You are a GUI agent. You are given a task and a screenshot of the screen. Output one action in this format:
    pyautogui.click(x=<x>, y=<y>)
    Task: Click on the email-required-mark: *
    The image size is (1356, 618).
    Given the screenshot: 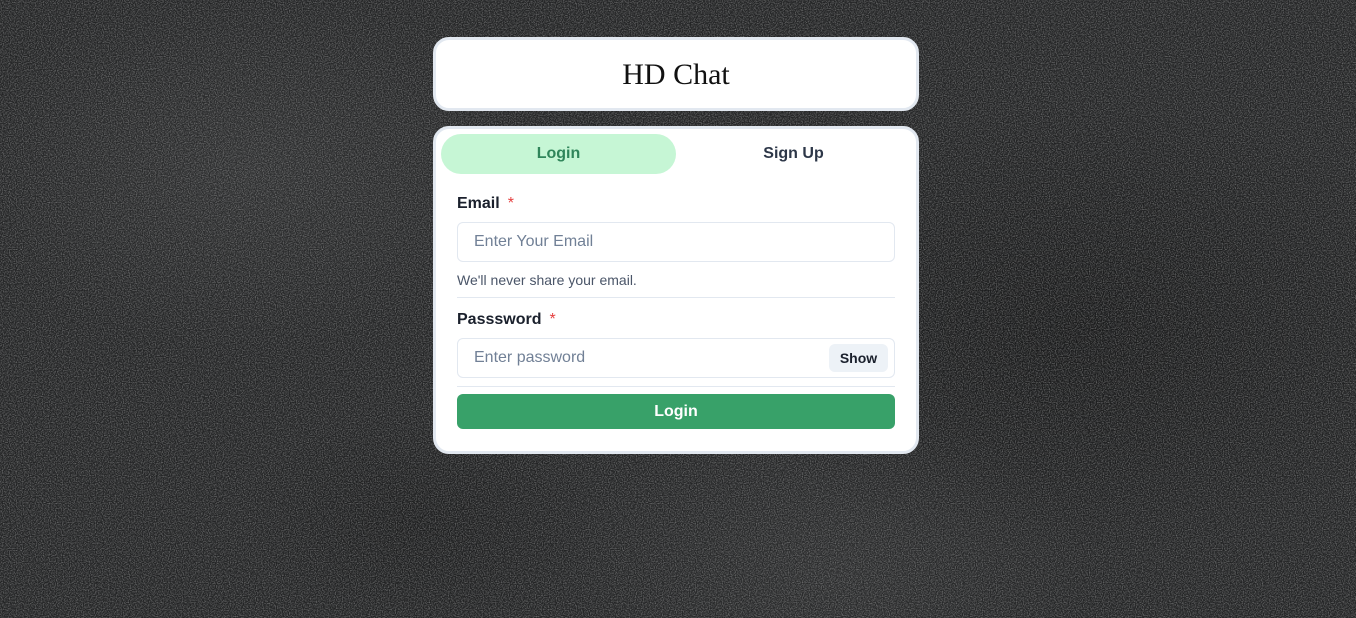 What is the action you would take?
    pyautogui.click(x=510, y=203)
    